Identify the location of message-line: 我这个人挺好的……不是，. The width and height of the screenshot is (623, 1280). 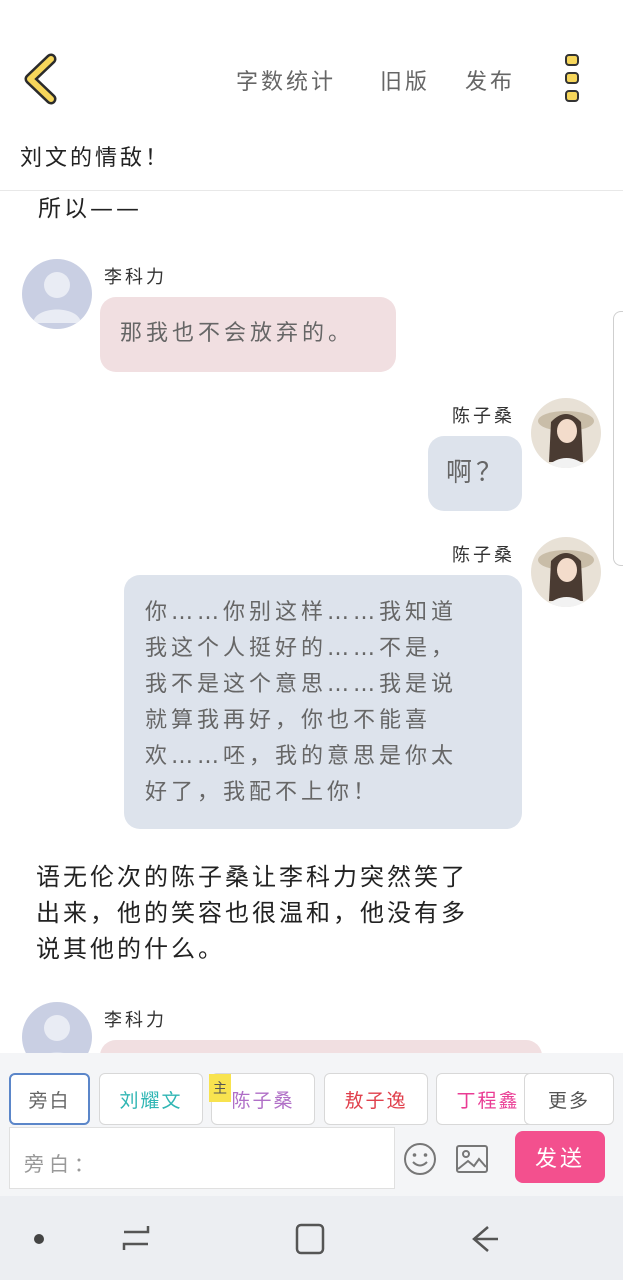
(301, 648).